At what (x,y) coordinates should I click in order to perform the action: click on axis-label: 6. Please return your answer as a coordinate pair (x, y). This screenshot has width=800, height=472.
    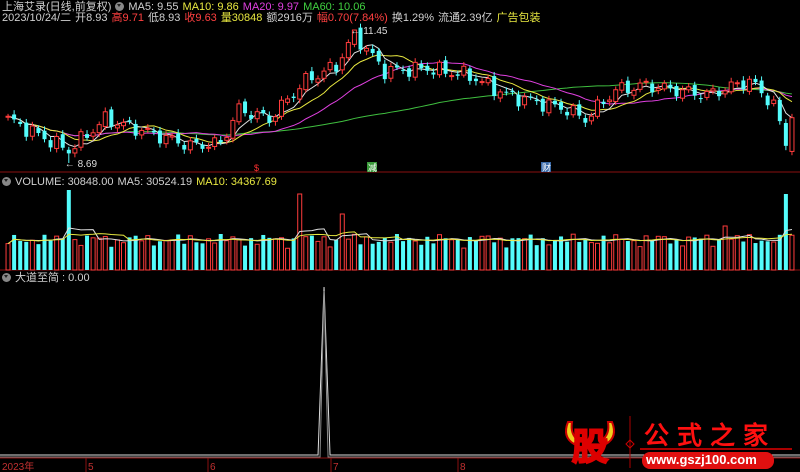
    Looking at the image, I should click on (213, 467).